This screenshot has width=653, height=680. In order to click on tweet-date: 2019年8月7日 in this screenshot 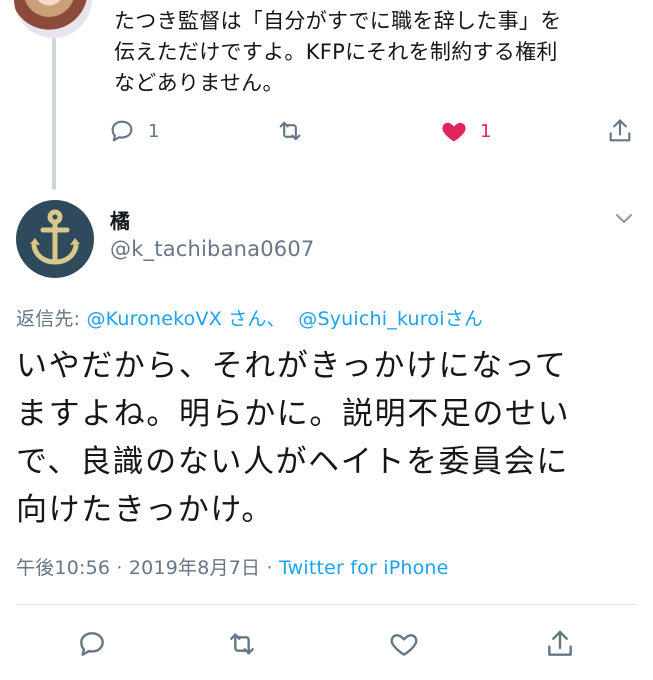, I will do `click(194, 568)`.